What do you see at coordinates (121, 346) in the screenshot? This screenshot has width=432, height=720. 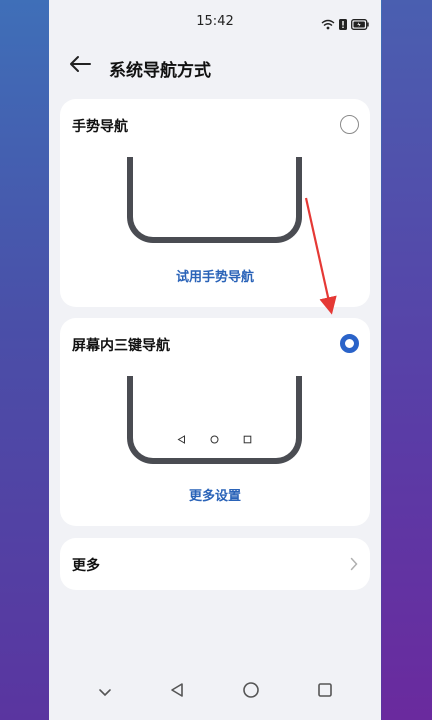 I see `three-key-navigation-title: 屏幕内三键导航` at bounding box center [121, 346].